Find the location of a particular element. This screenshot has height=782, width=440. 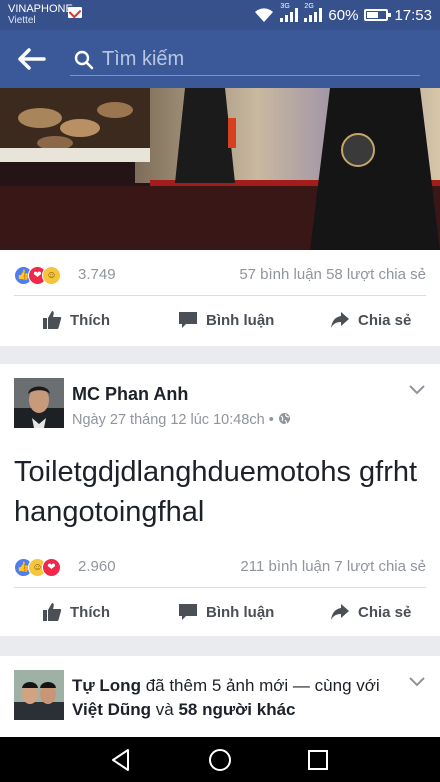

post-2-actions: Thích Bình luận Chia sẻ is located at coordinates (220, 613).